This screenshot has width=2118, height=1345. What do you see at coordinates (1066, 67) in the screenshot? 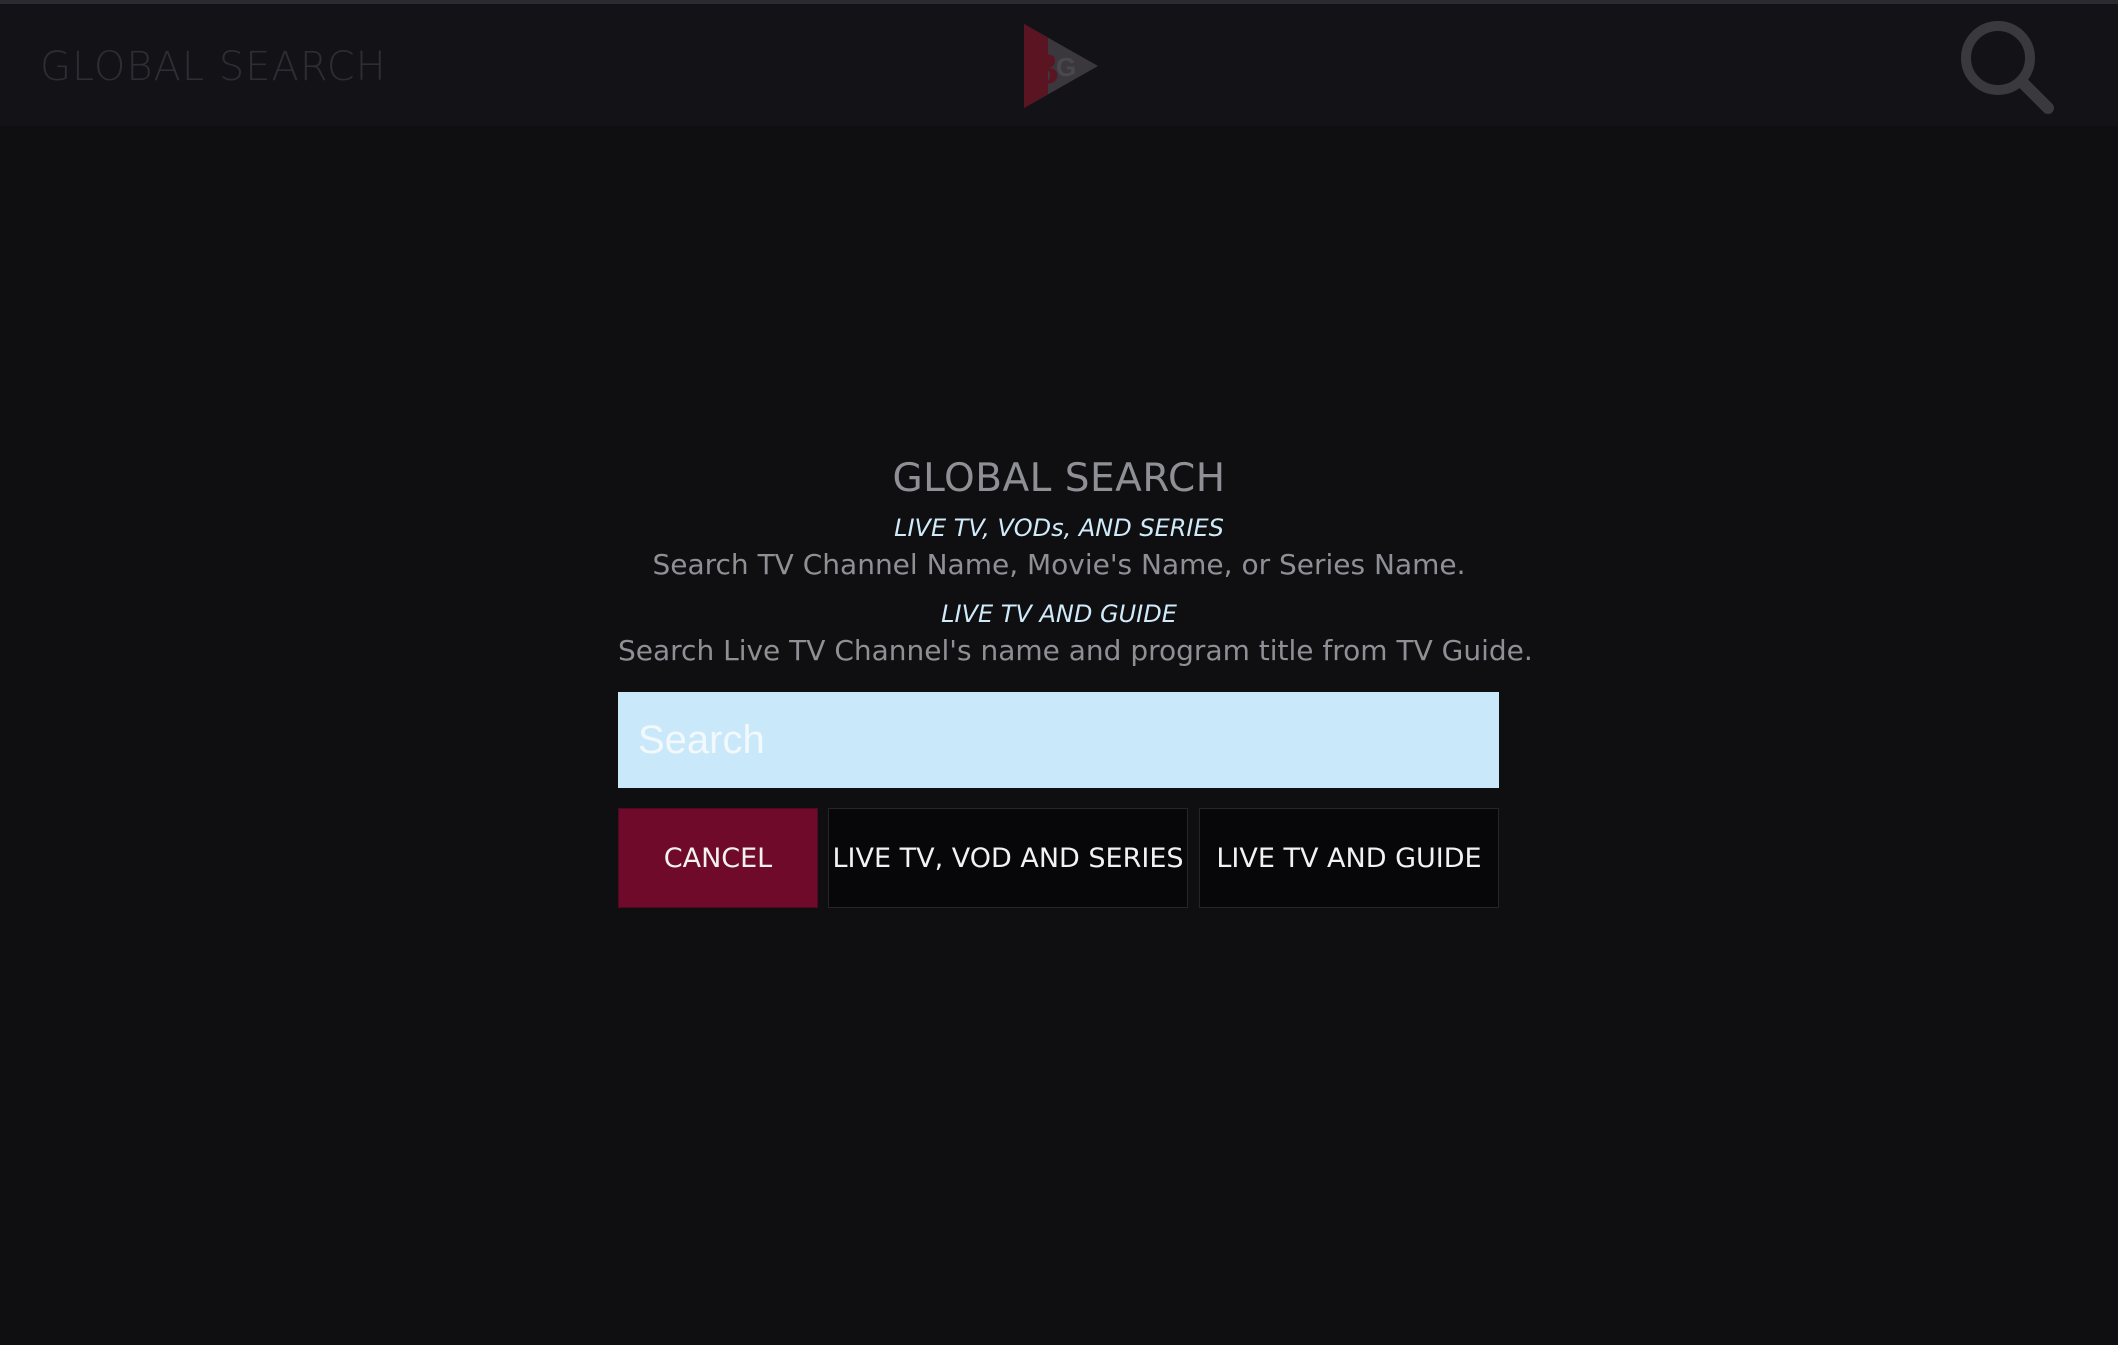
I see `svg-text: G` at bounding box center [1066, 67].